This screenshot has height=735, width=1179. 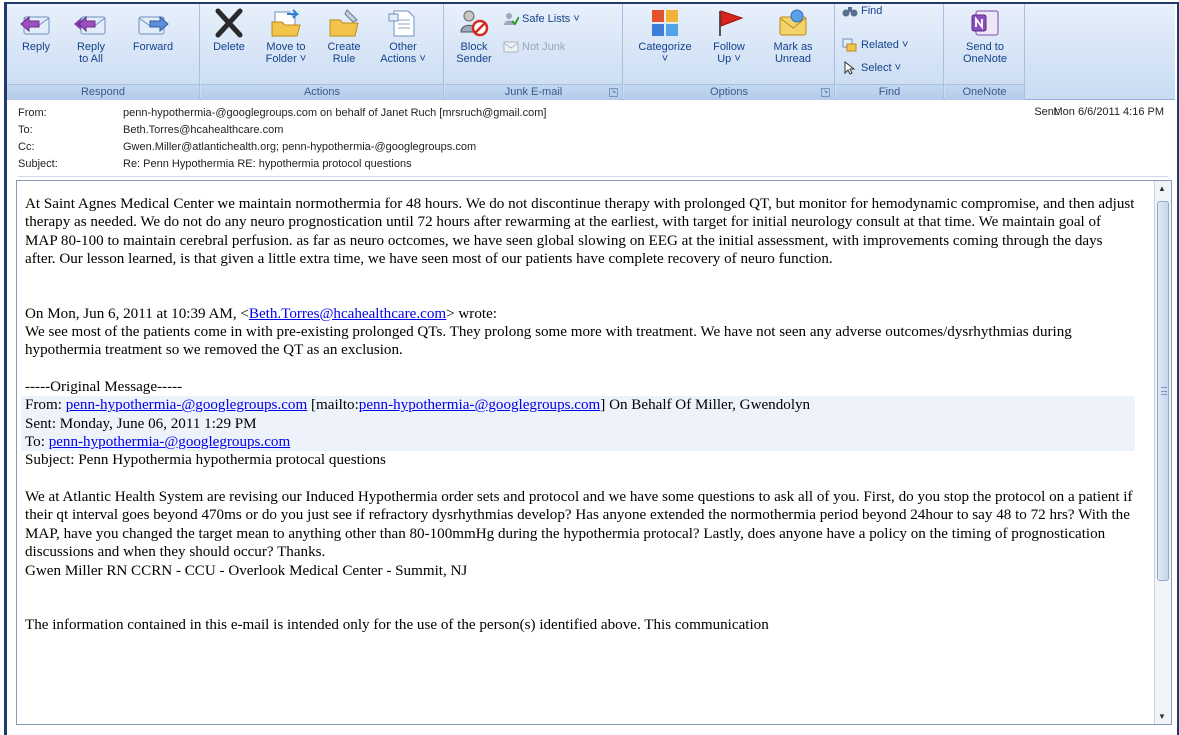 I want to click on create-rule-button: Create Rule, so click(x=344, y=36).